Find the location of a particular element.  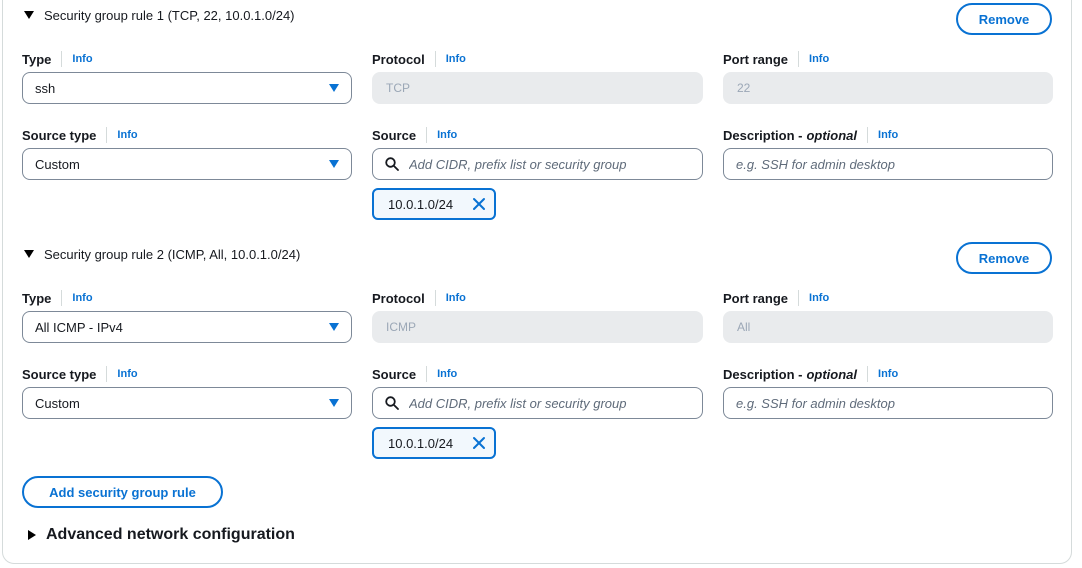

caret-right-icon is located at coordinates (32, 535).